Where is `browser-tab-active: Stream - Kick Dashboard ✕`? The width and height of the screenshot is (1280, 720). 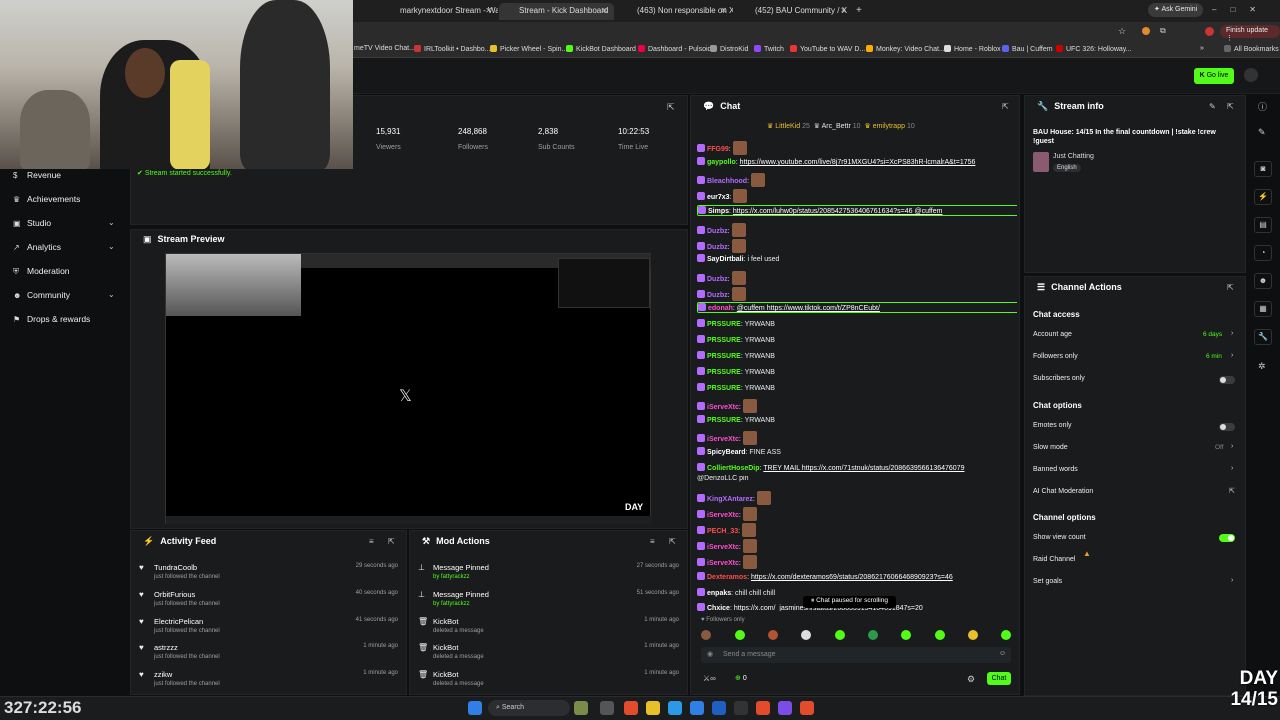
browser-tab-active: Stream - Kick Dashboard ✕ is located at coordinates (556, 11).